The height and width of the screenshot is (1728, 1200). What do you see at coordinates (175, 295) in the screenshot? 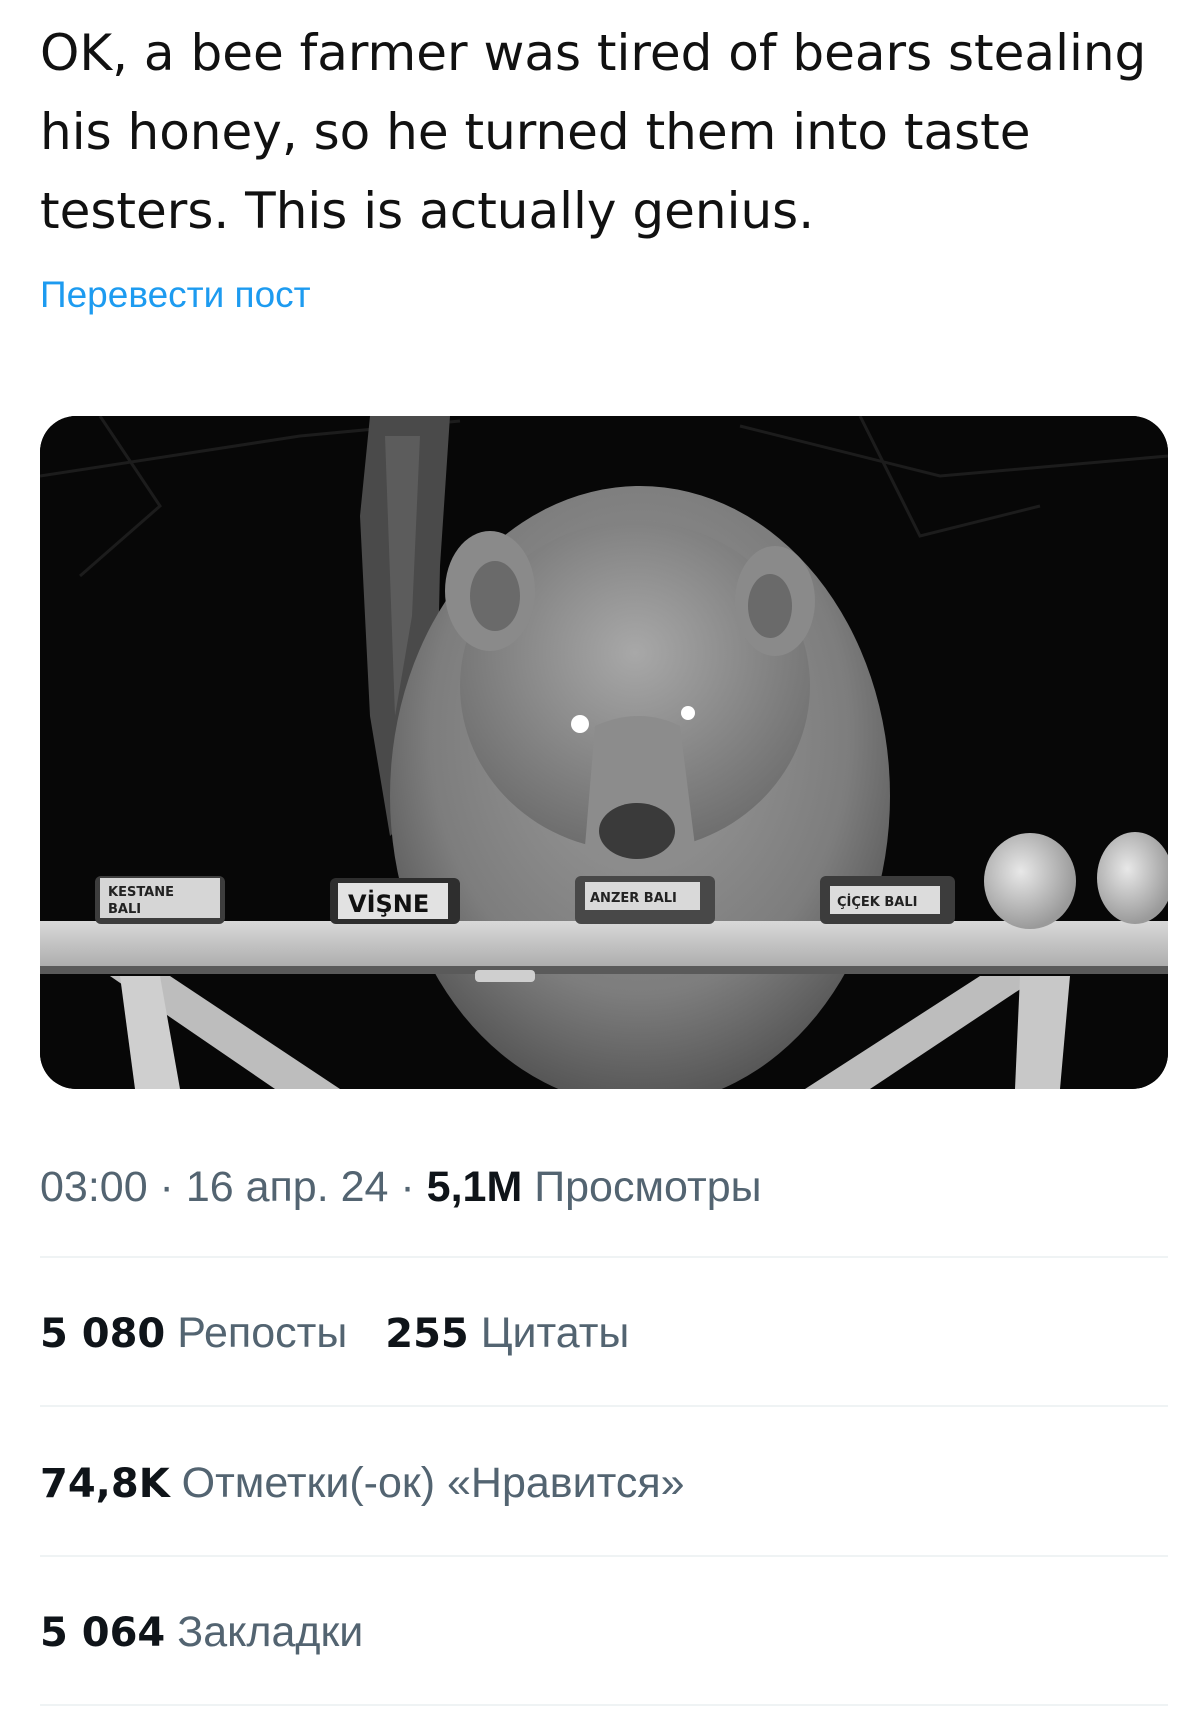
I see `translate-post-link: Перевести пост` at bounding box center [175, 295].